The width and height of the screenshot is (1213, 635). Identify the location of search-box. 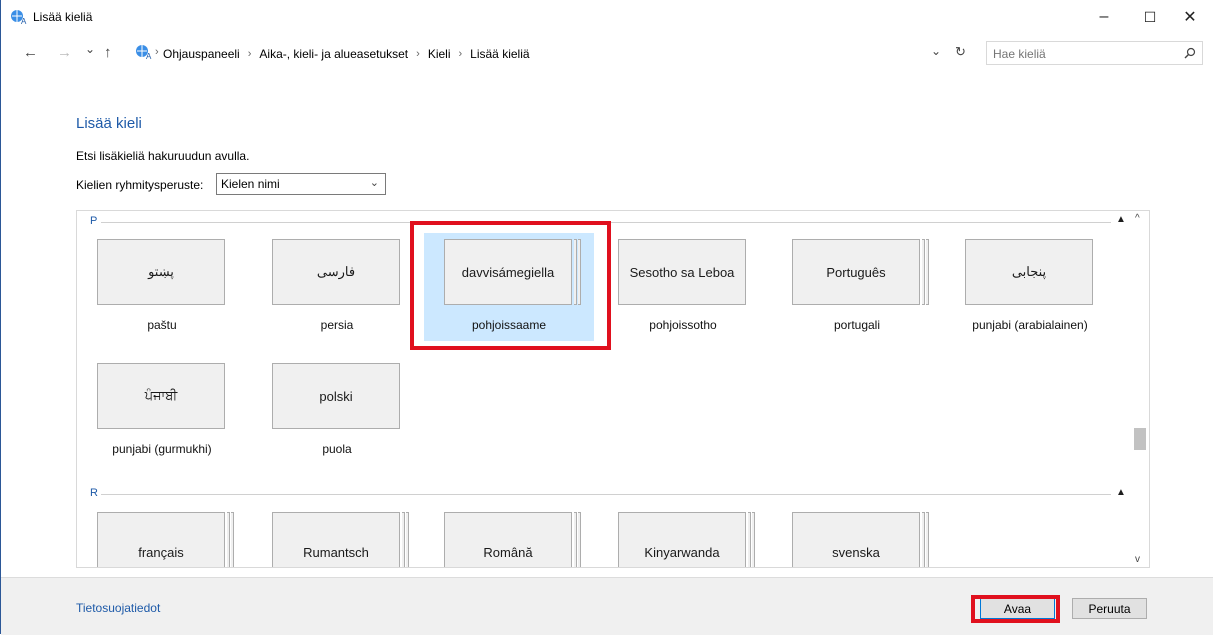
(1094, 53).